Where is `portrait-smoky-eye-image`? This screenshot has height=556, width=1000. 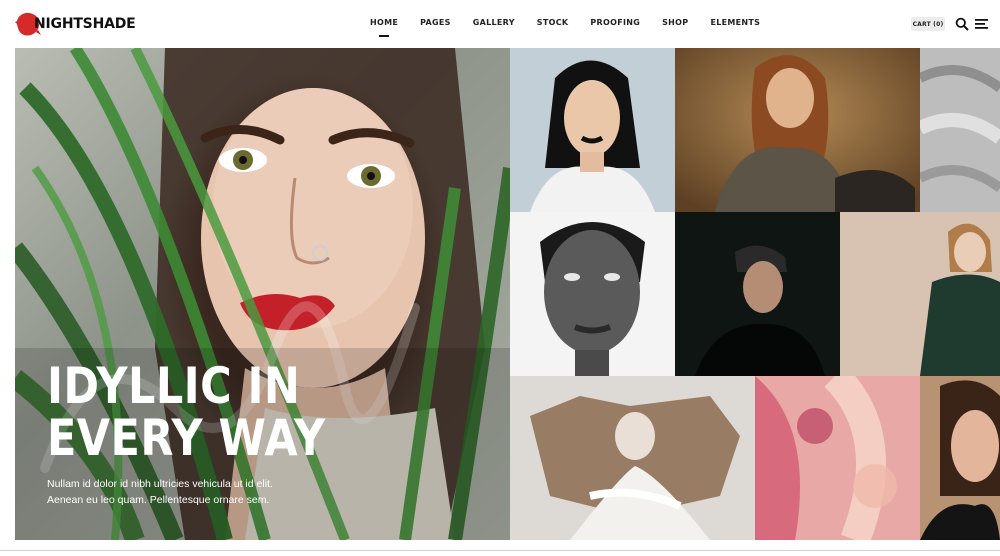 portrait-smoky-eye-image is located at coordinates (960, 458).